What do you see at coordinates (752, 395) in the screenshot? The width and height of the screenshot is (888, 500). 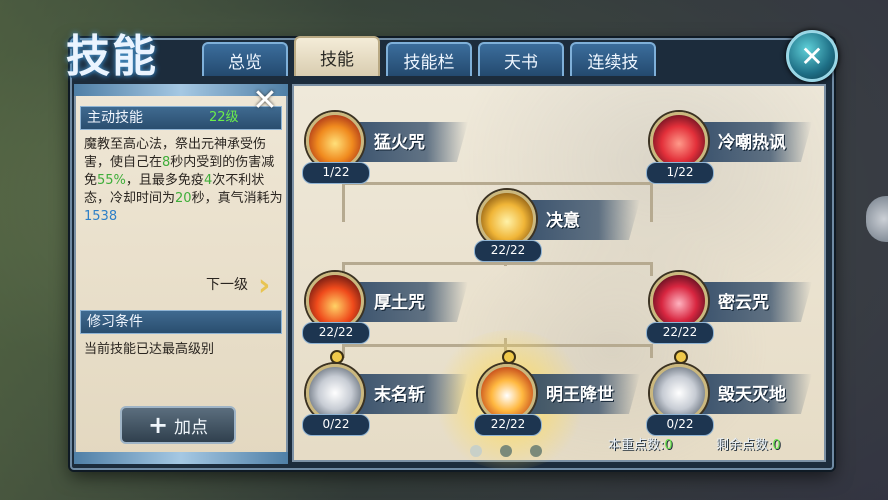 I see `skill-name: 毁天灭地` at bounding box center [752, 395].